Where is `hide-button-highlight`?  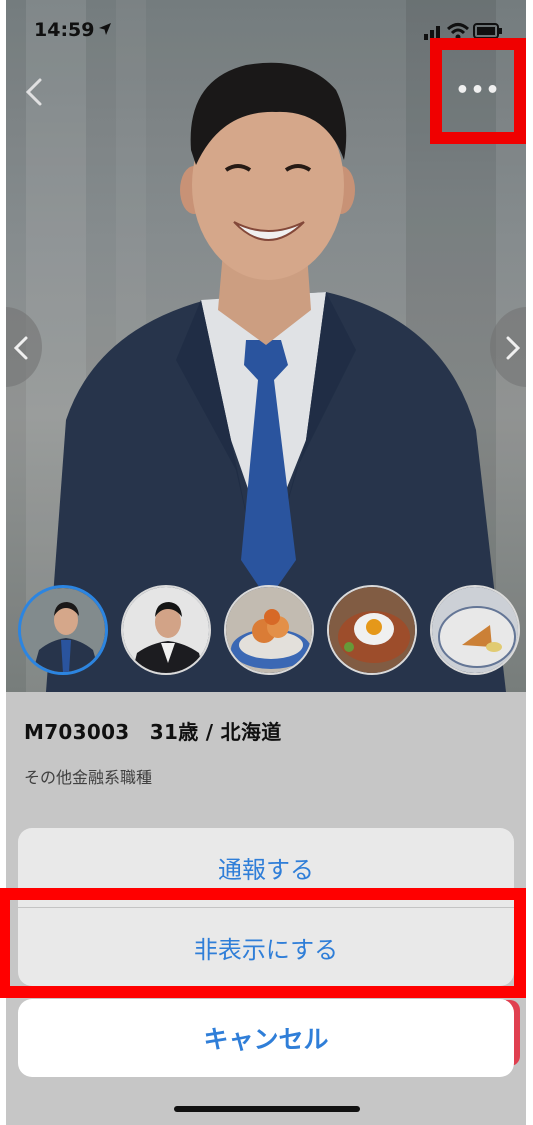
hide-button-highlight is located at coordinates (263, 943).